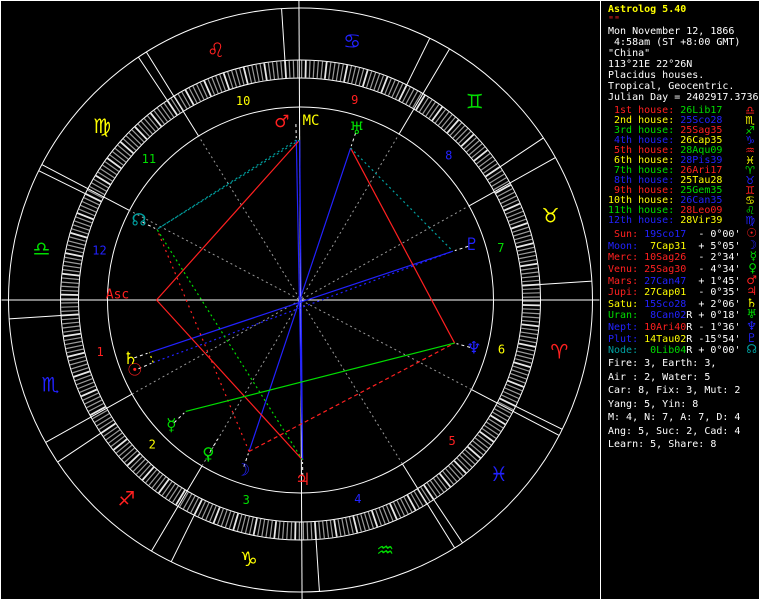  What do you see at coordinates (50, 385) in the screenshot?
I see `scorpio-wheel-glyph: ♏` at bounding box center [50, 385].